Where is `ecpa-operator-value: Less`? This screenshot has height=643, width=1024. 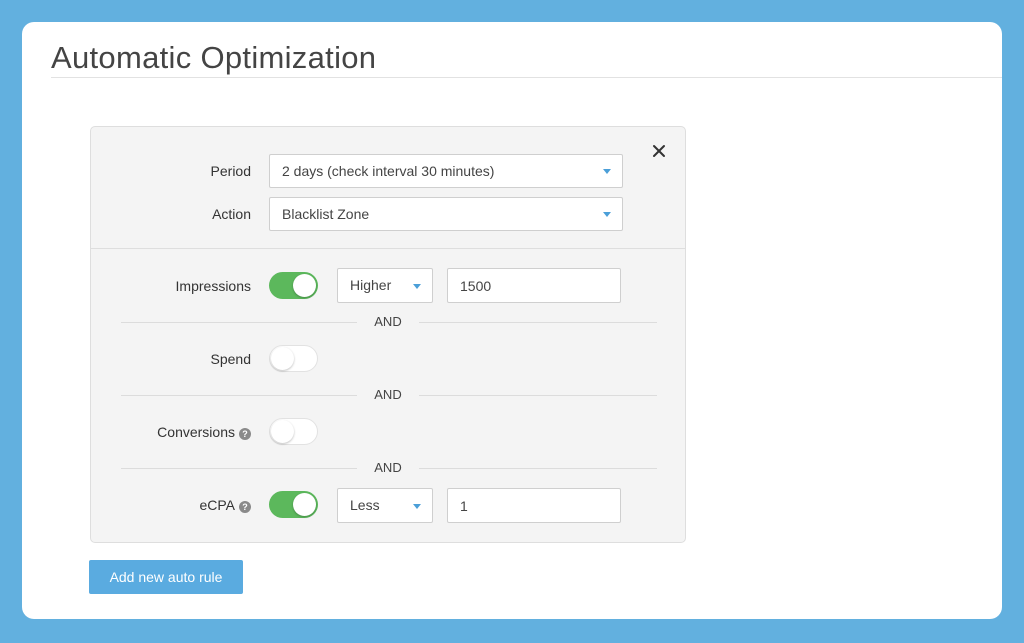 ecpa-operator-value: Less is located at coordinates (365, 505).